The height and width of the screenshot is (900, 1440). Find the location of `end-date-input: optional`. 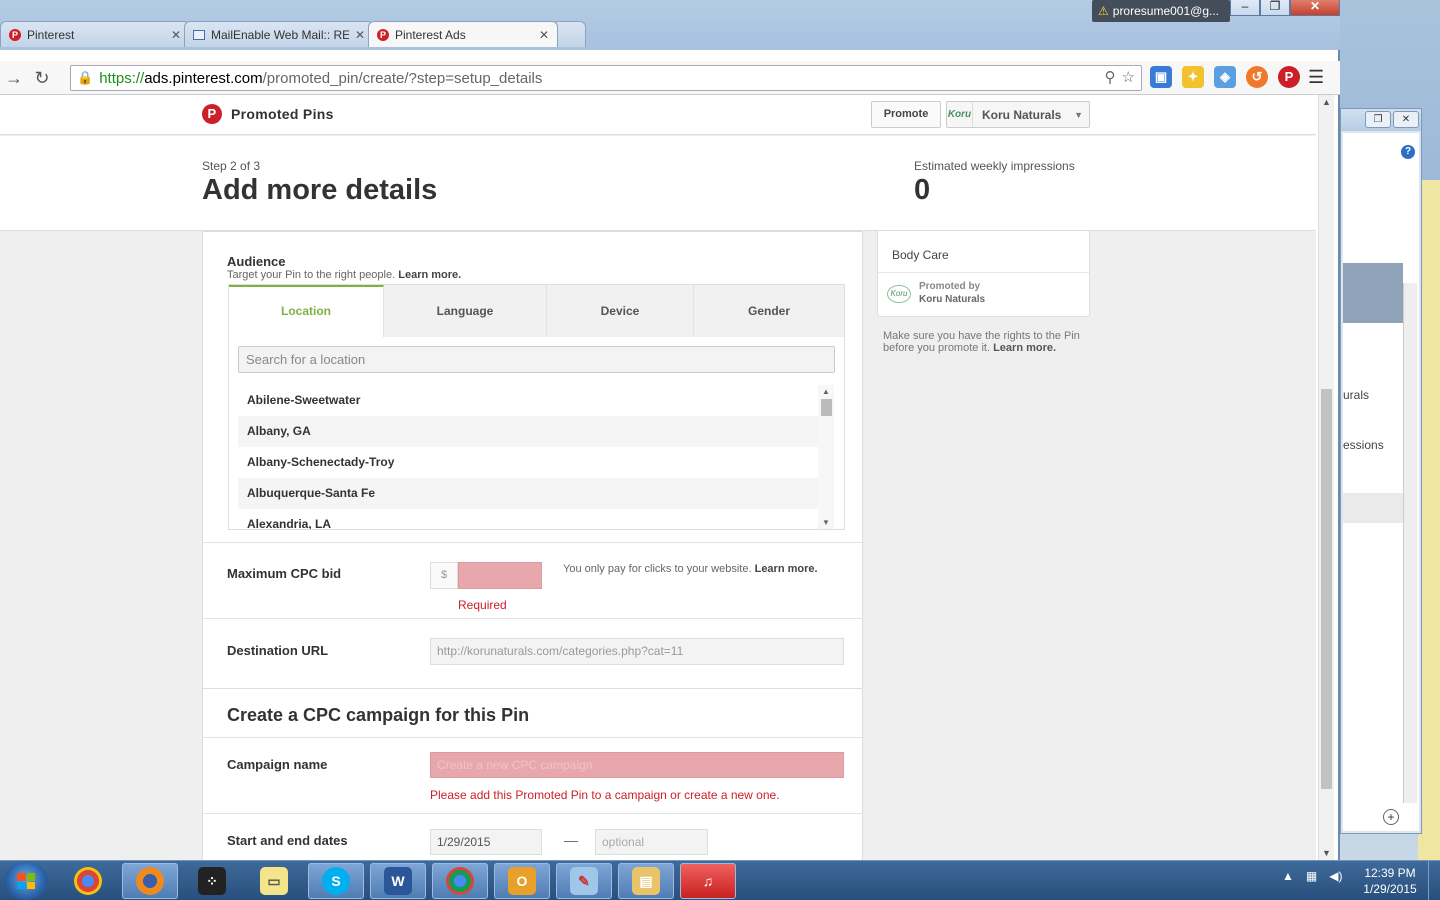

end-date-input: optional is located at coordinates (651, 842).